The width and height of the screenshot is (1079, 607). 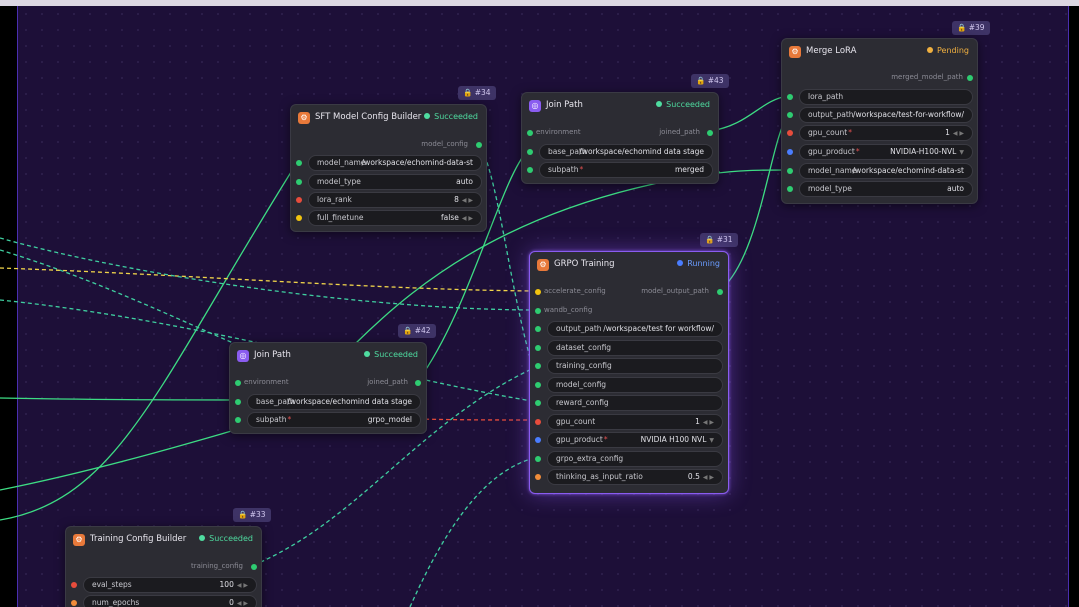 I want to click on output-port-label: model_output_path, so click(x=675, y=291).